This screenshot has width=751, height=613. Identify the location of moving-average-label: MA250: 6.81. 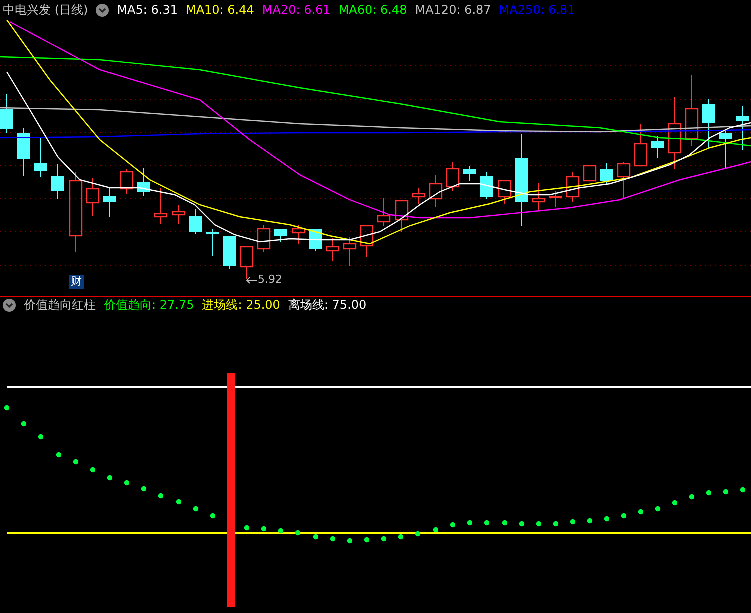
(537, 10).